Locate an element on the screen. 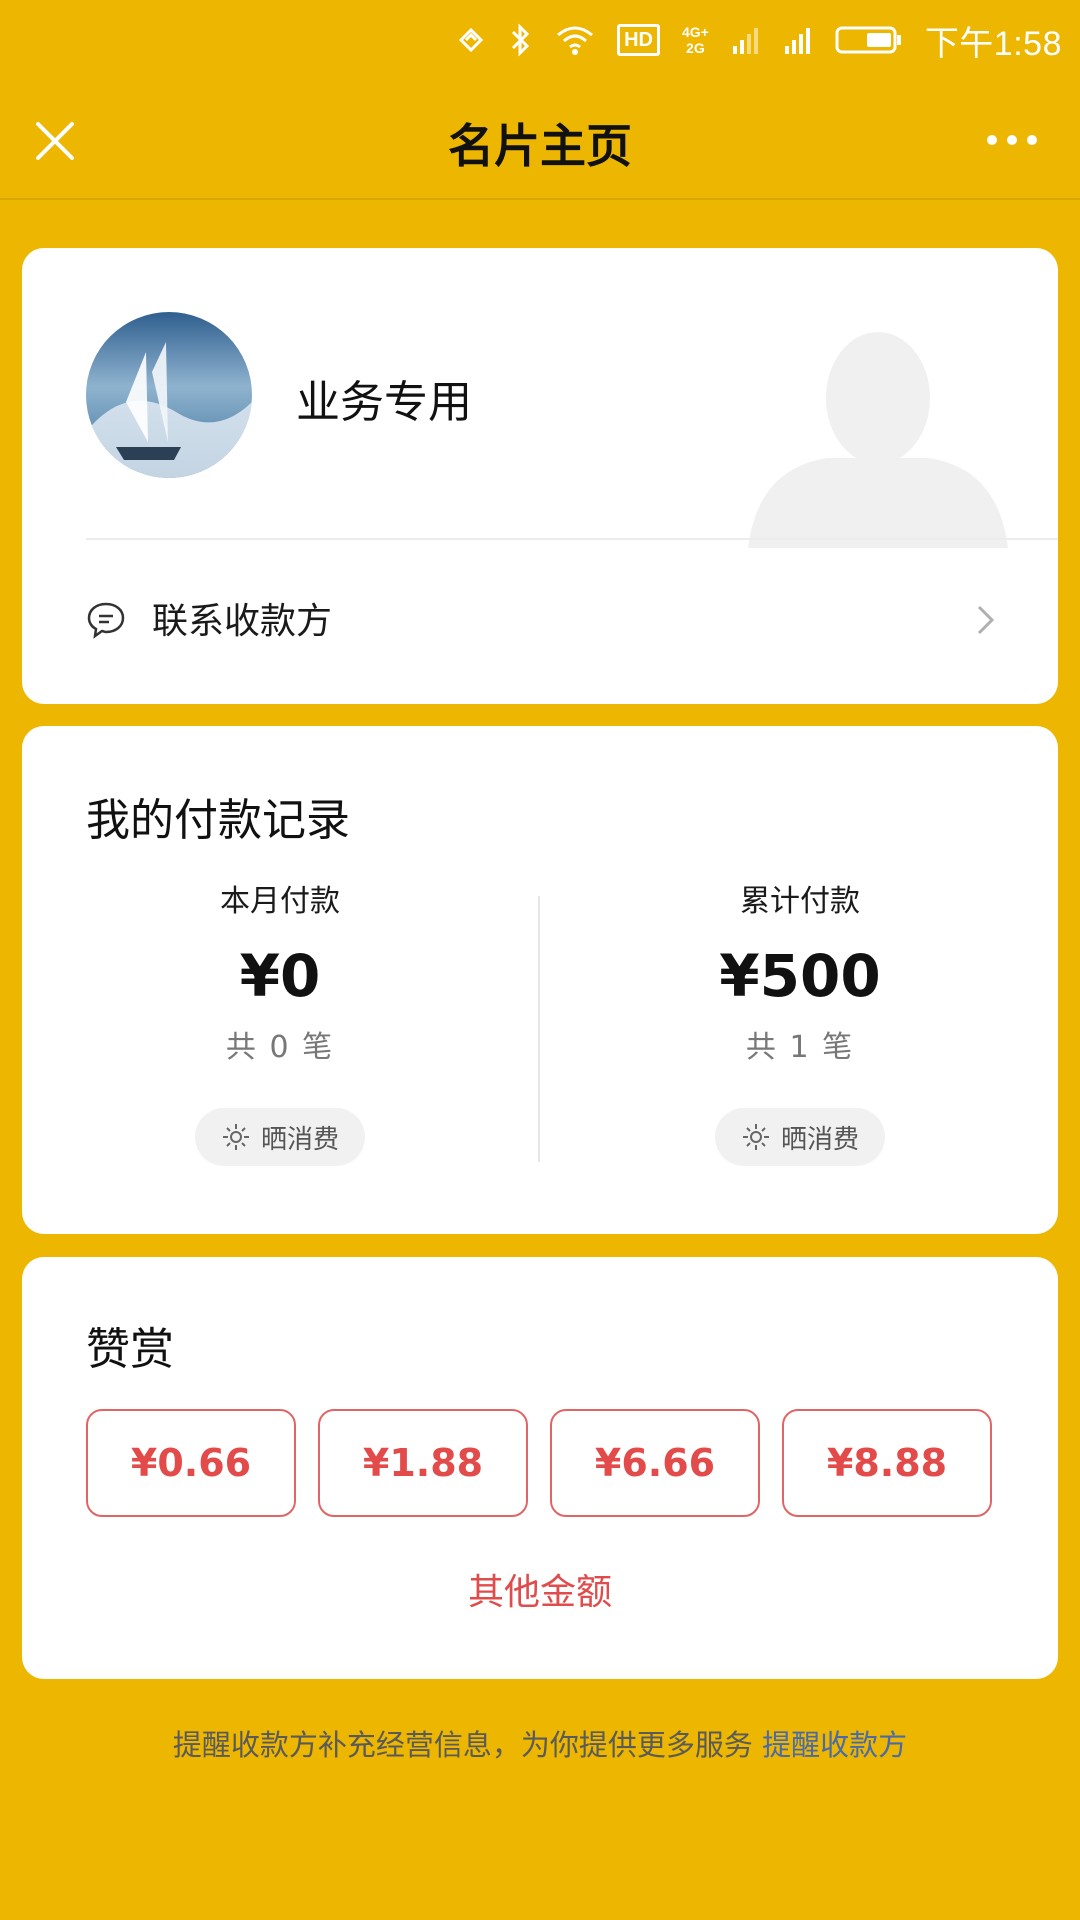  month-payment-amount: ¥0 is located at coordinates (280, 976).